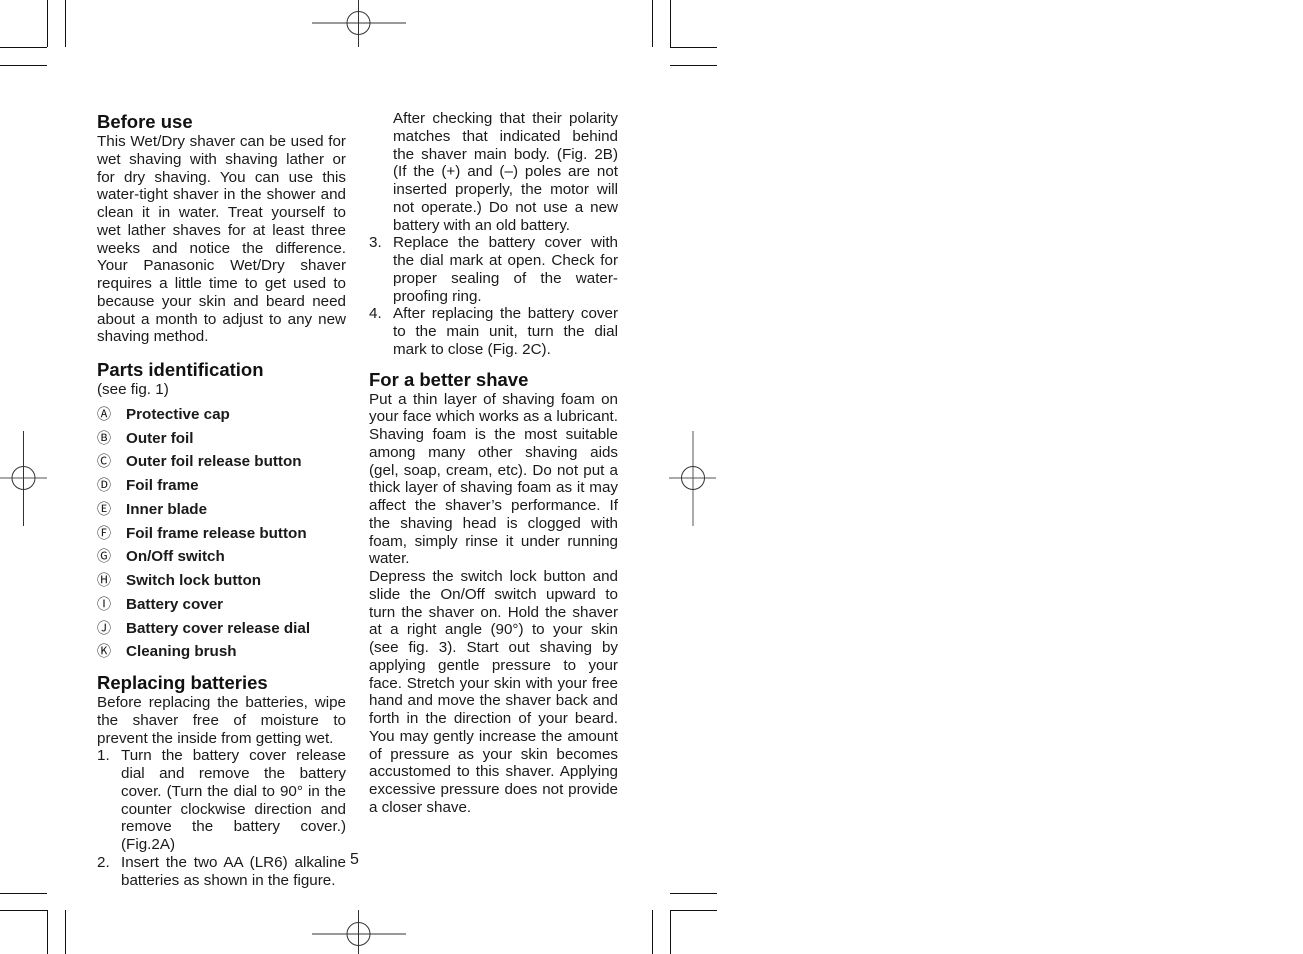 The width and height of the screenshot is (1303, 954). I want to click on part-label: Battery cover, so click(175, 604).